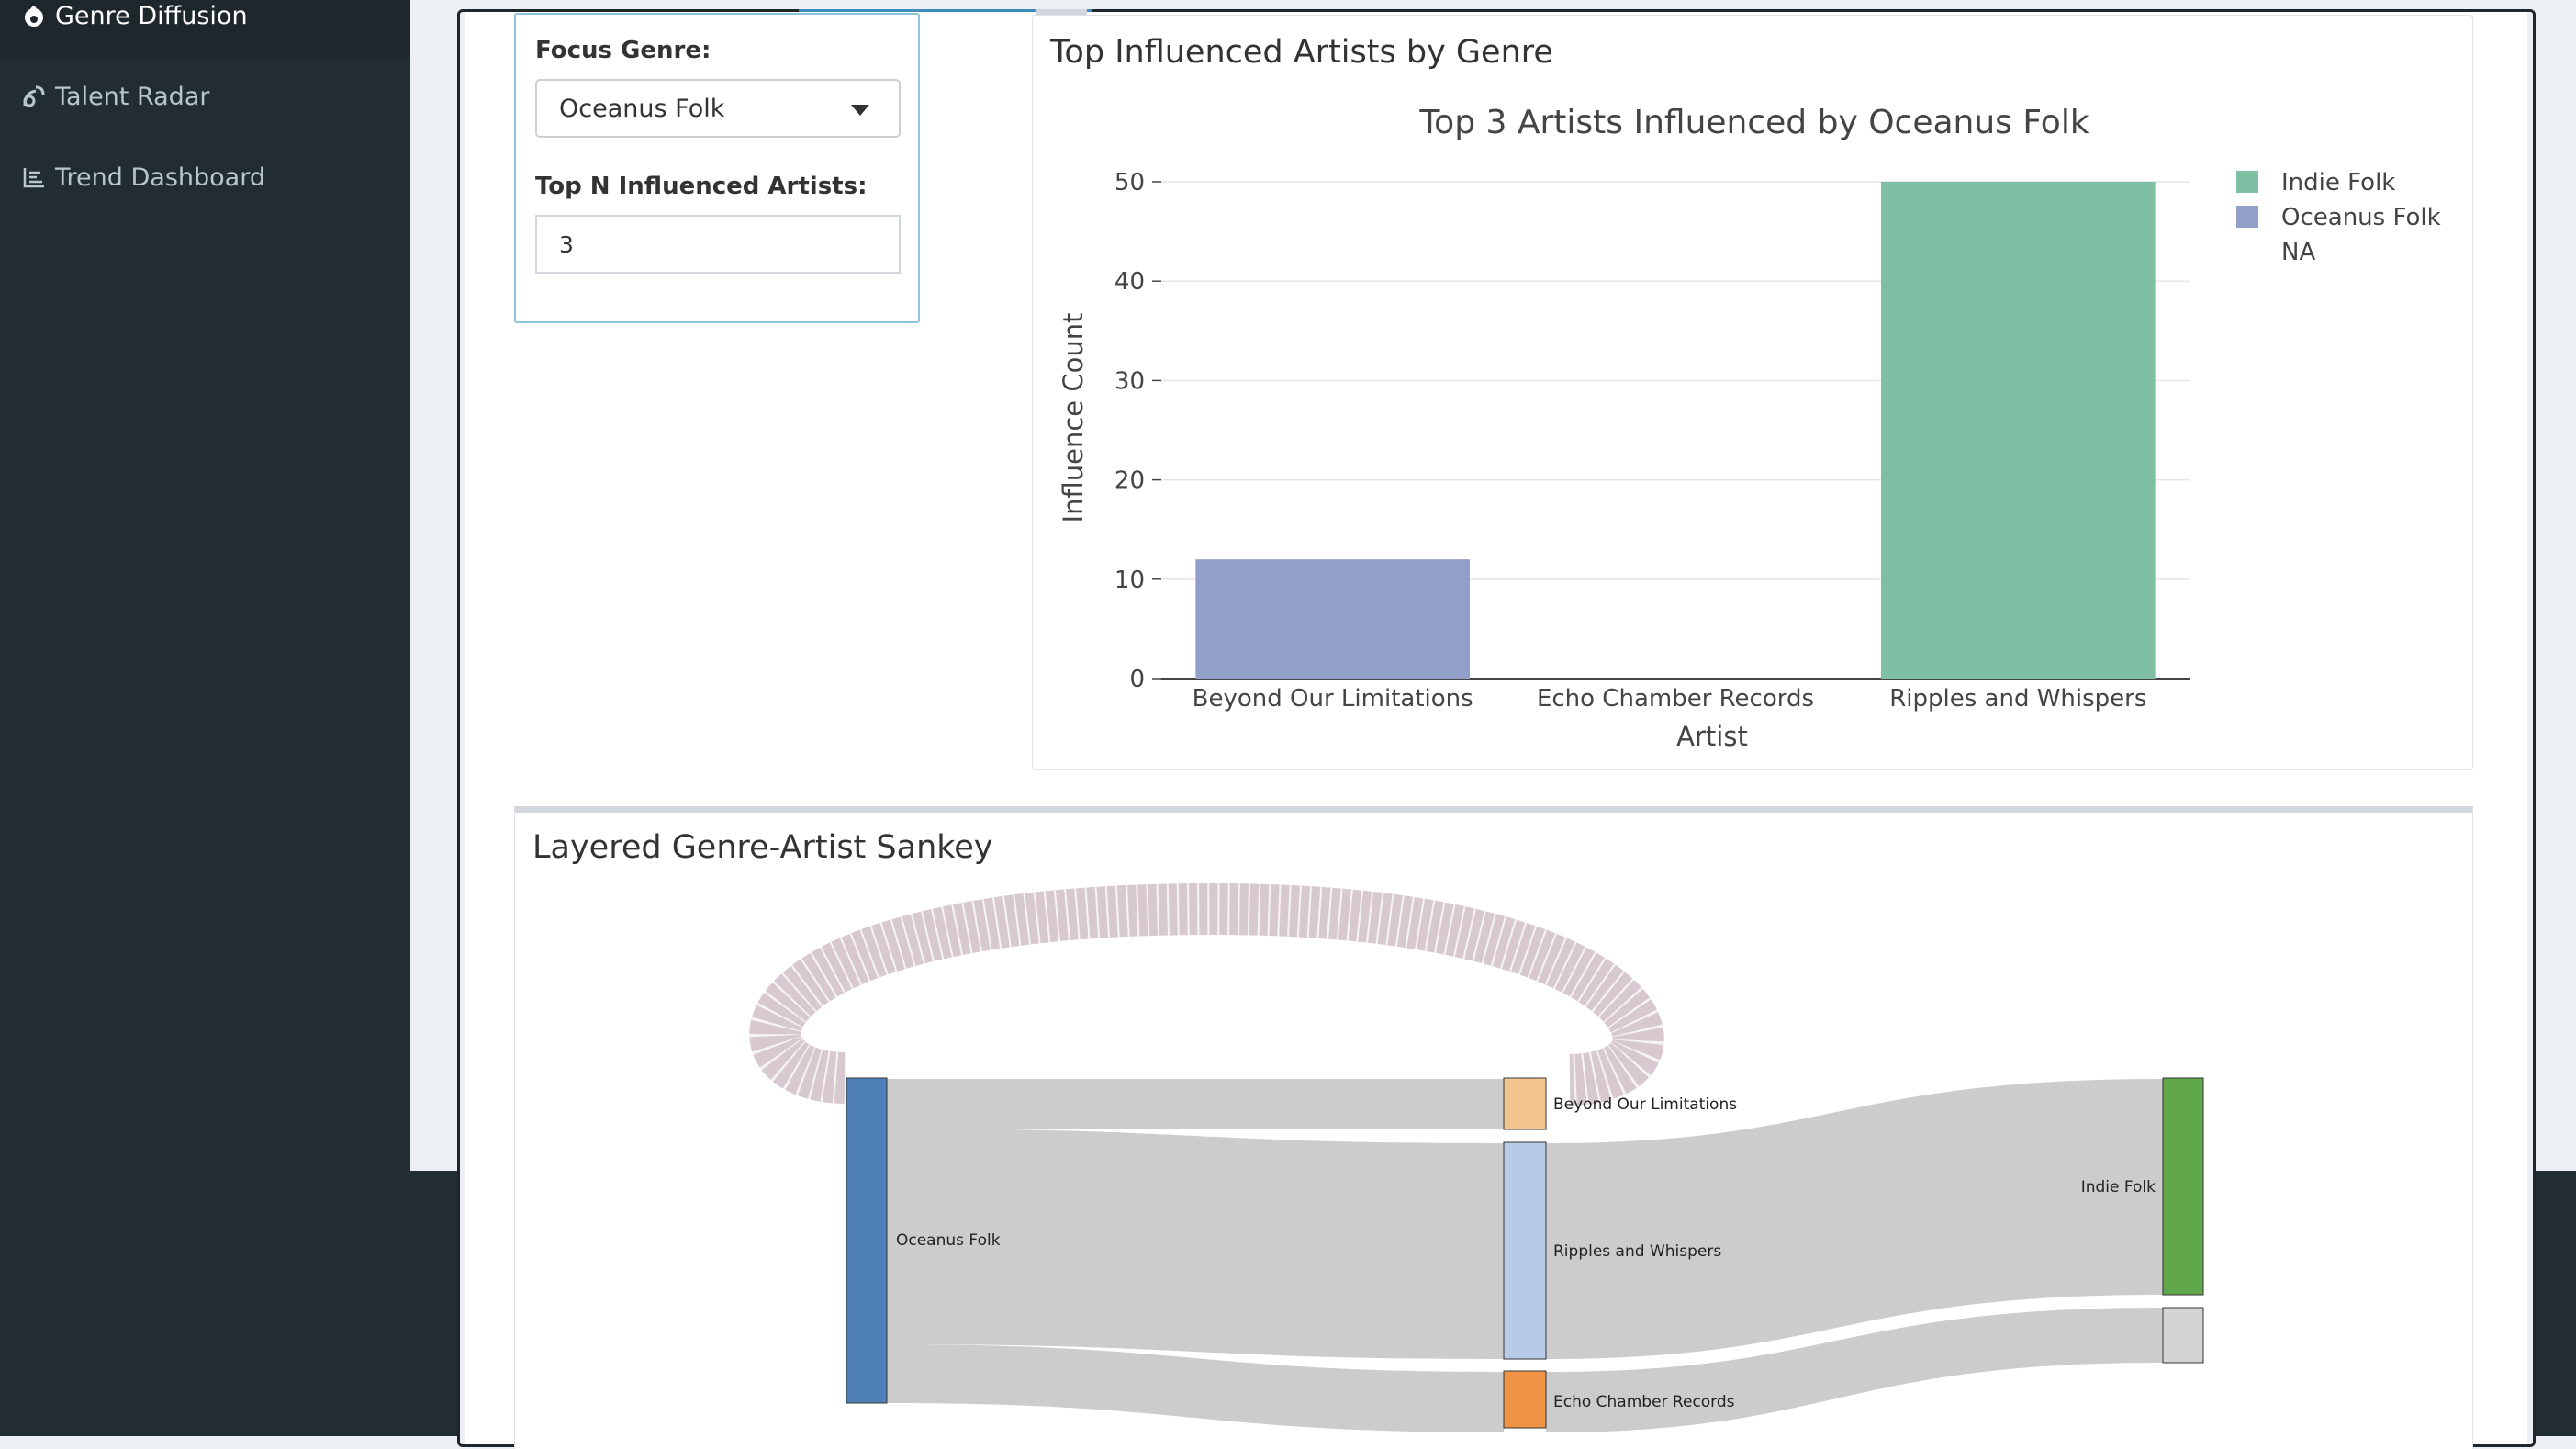  Describe the element at coordinates (1129, 381) in the screenshot. I see `y-tick-label: 30` at that location.